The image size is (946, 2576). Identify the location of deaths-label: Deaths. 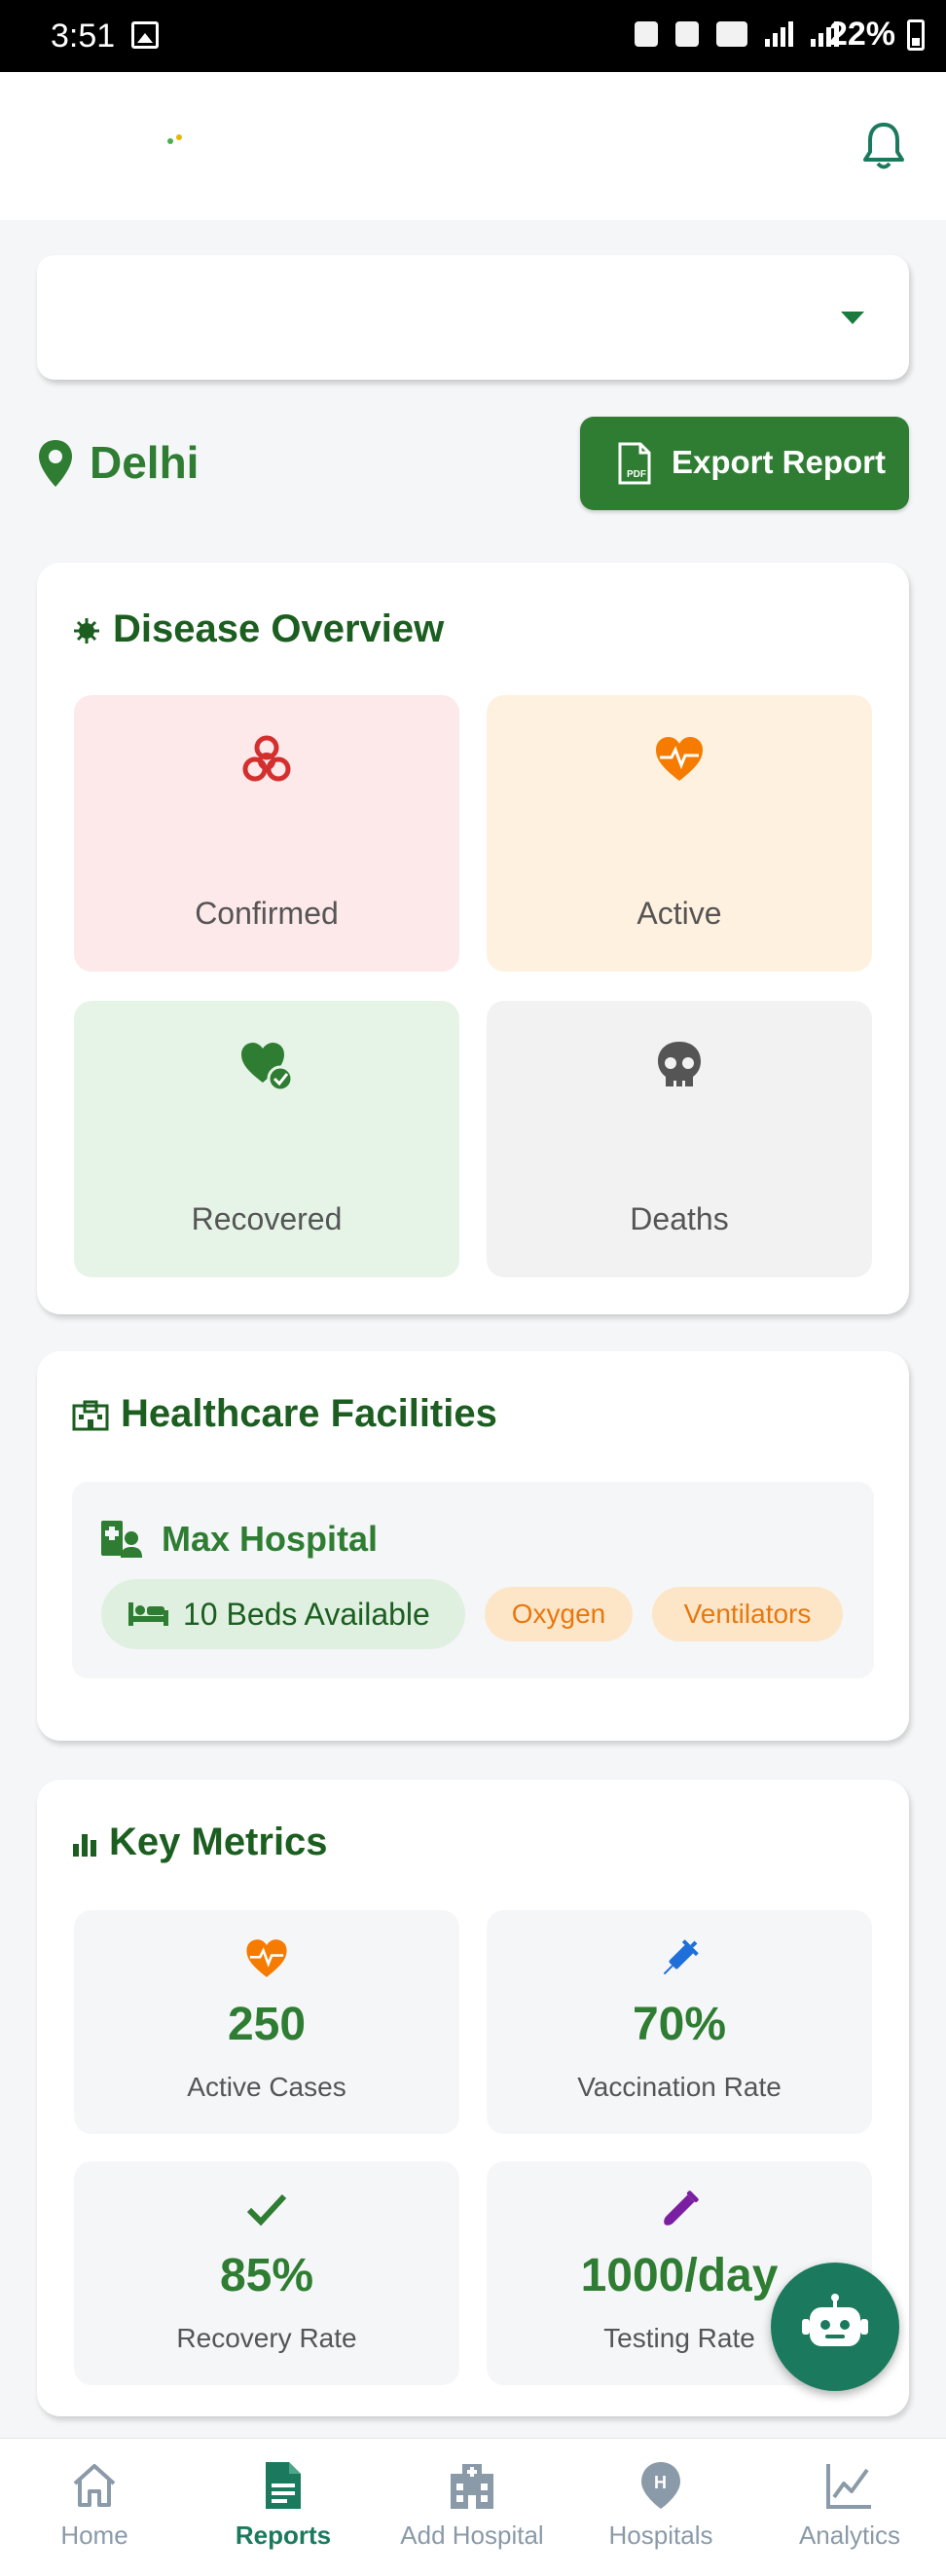
(680, 1218).